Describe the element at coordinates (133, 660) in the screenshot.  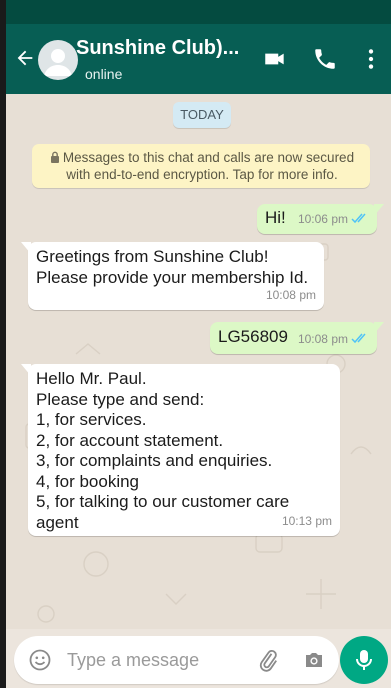
I see `message-input: Type a message` at that location.